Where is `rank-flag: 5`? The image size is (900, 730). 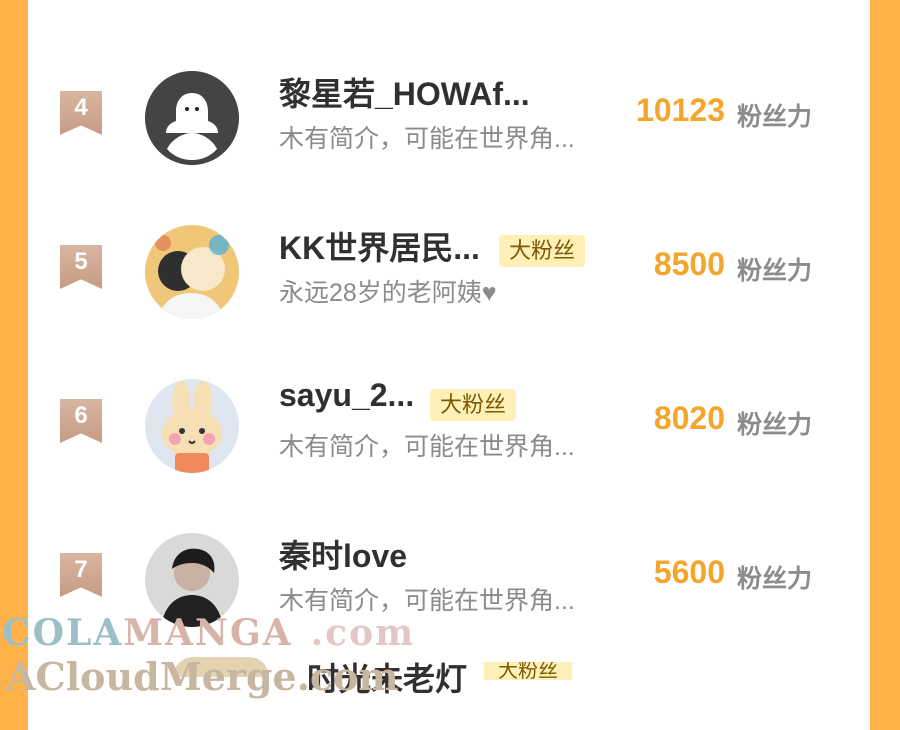 rank-flag: 5 is located at coordinates (81, 267).